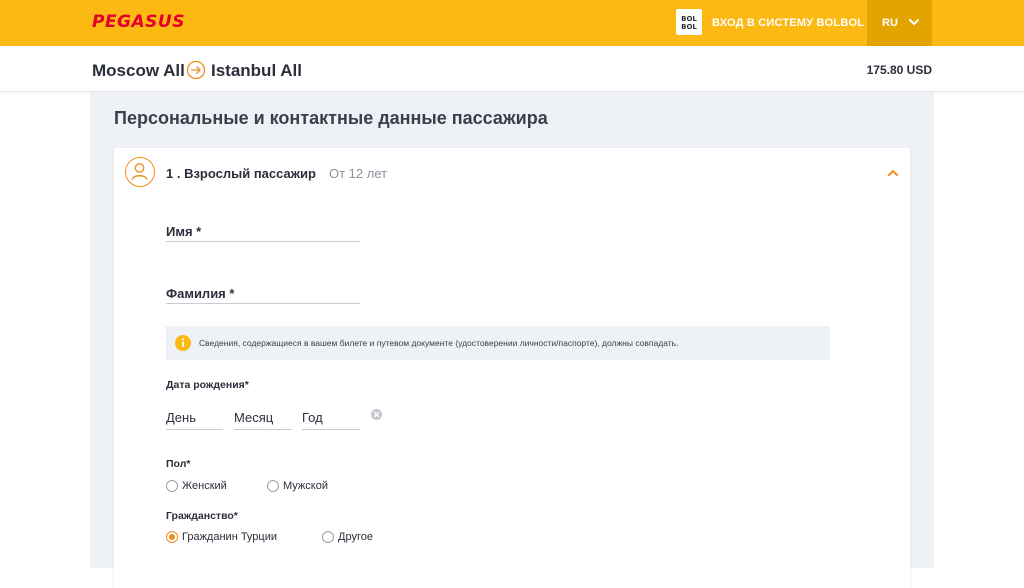 Image resolution: width=1024 pixels, height=588 pixels. I want to click on gender-male-label: Мужской, so click(305, 486).